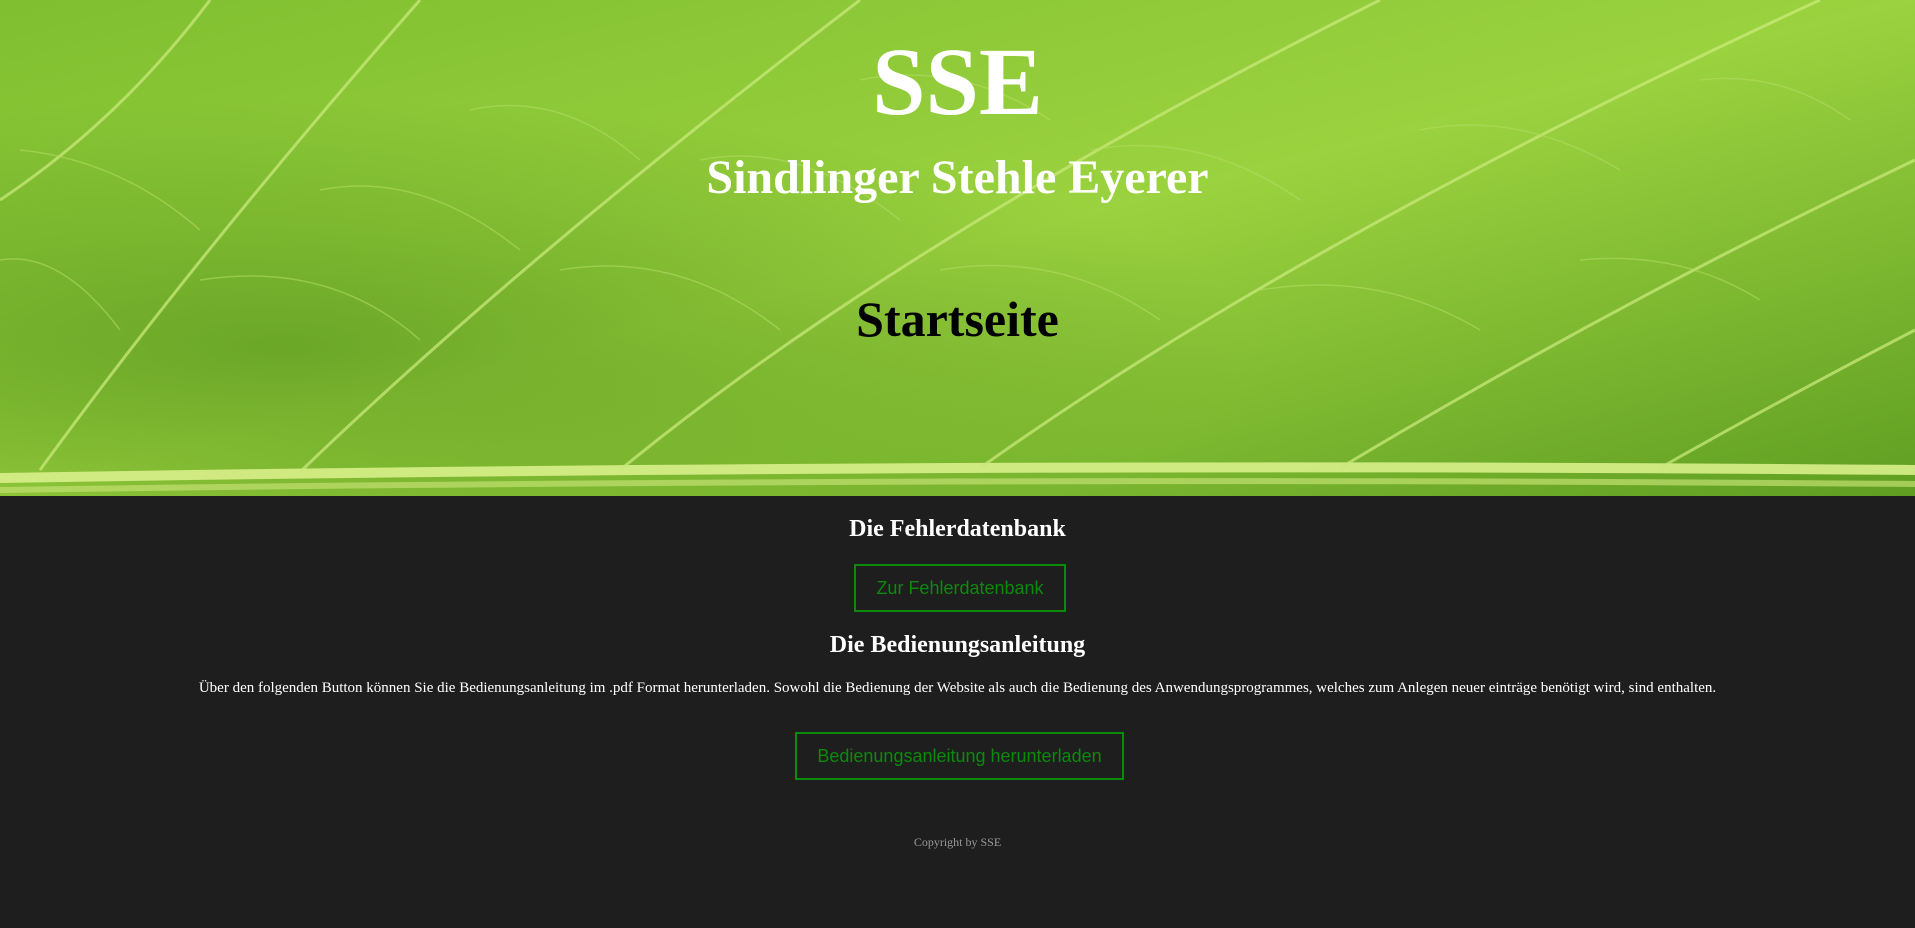 The width and height of the screenshot is (1915, 928). Describe the element at coordinates (957, 81) in the screenshot. I see `brand-logo-text: SSE` at that location.